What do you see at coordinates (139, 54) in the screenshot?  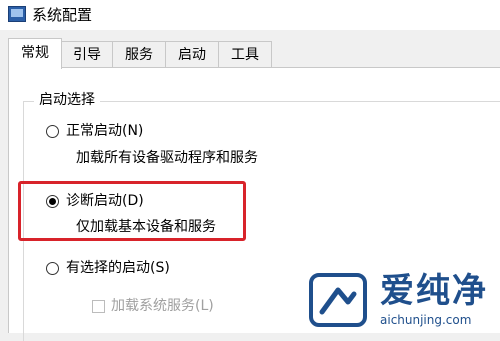 I see `tab-services: 服务` at bounding box center [139, 54].